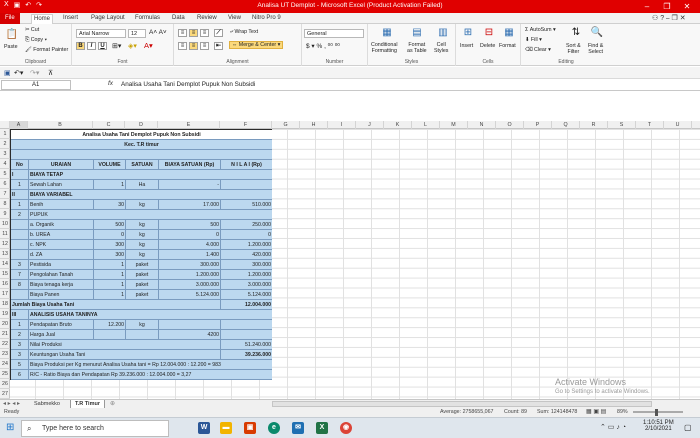  What do you see at coordinates (61, 255) in the screenshot?
I see `table-cell: d. ZA` at bounding box center [61, 255].